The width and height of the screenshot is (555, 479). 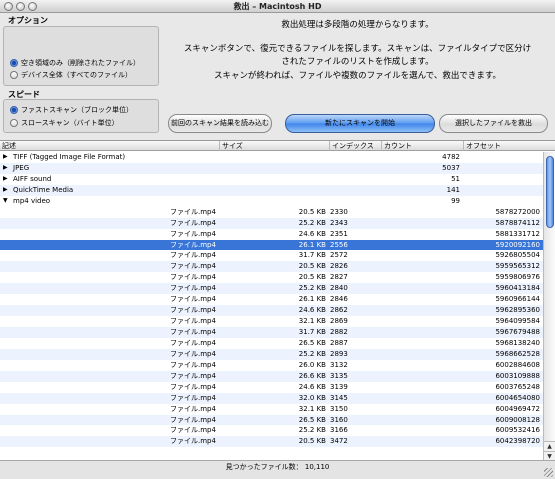 I want to click on file-row: ファイル.mp4 31.7 KB 2882 5967679488, so click(x=271, y=332).